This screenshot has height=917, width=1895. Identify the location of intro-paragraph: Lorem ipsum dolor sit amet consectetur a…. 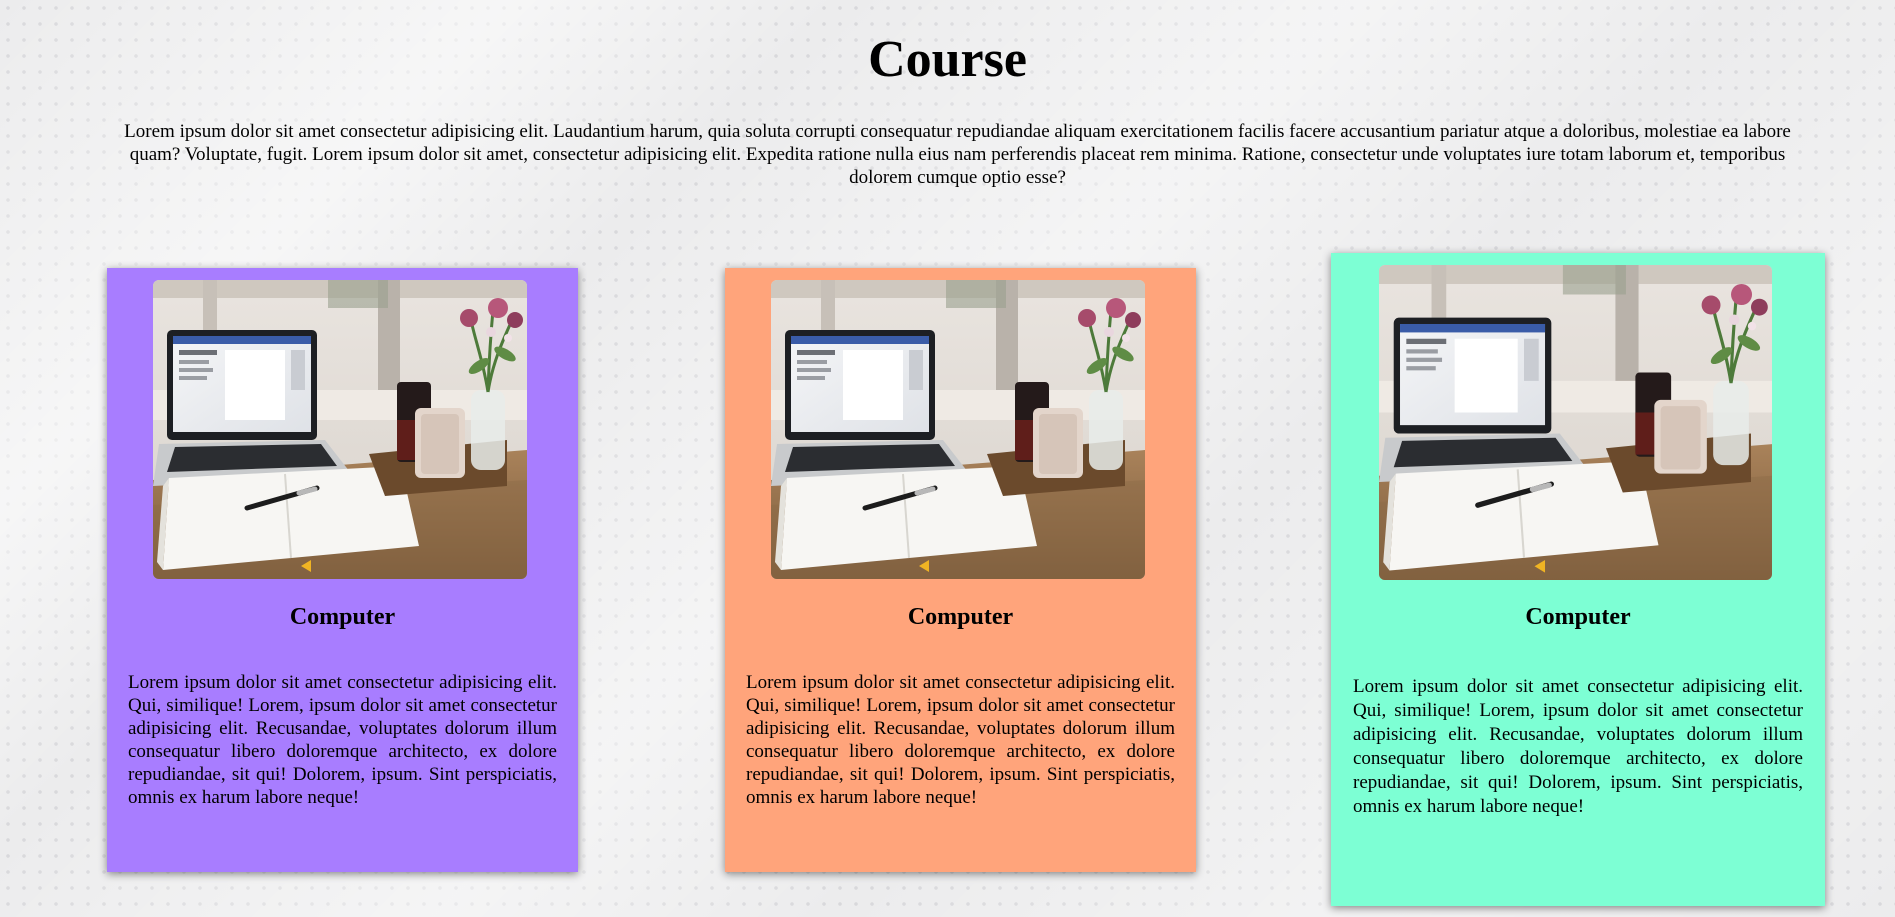
(957, 154).